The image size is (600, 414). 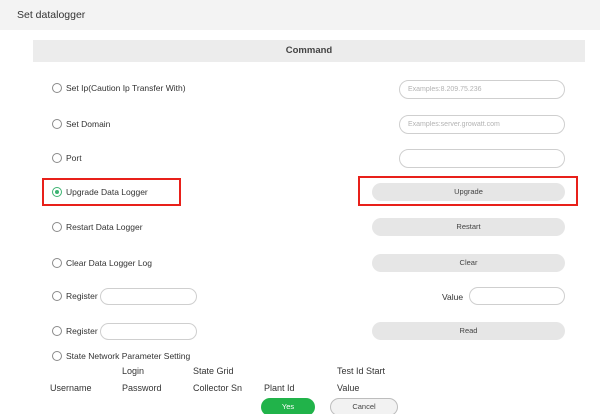 I want to click on register-read-label: Register, so click(x=82, y=331).